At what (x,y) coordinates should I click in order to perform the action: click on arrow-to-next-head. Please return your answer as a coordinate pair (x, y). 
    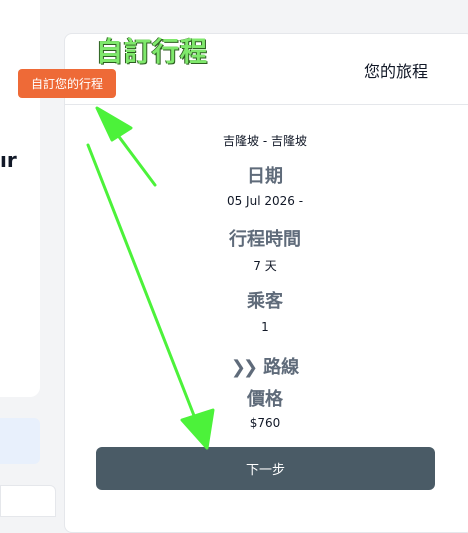
    Looking at the image, I should click on (197, 429).